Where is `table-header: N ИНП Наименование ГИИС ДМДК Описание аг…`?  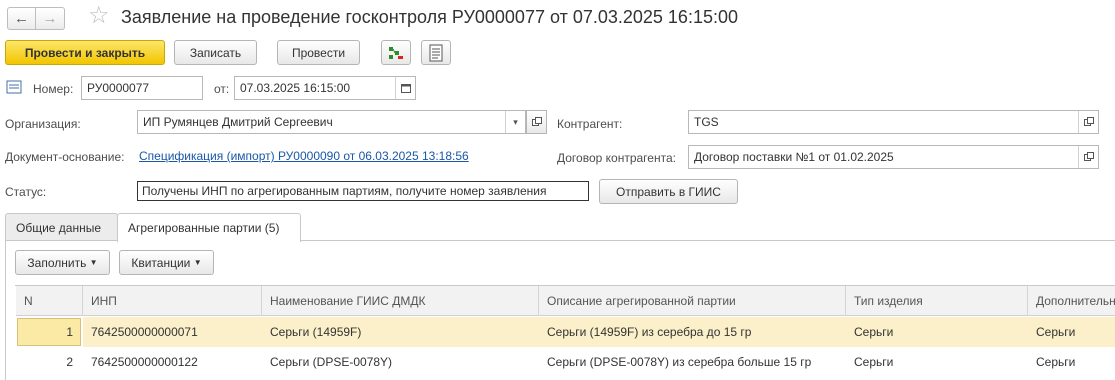
table-header: N ИНП Наименование ГИИС ДМДК Описание аг… is located at coordinates (565, 301).